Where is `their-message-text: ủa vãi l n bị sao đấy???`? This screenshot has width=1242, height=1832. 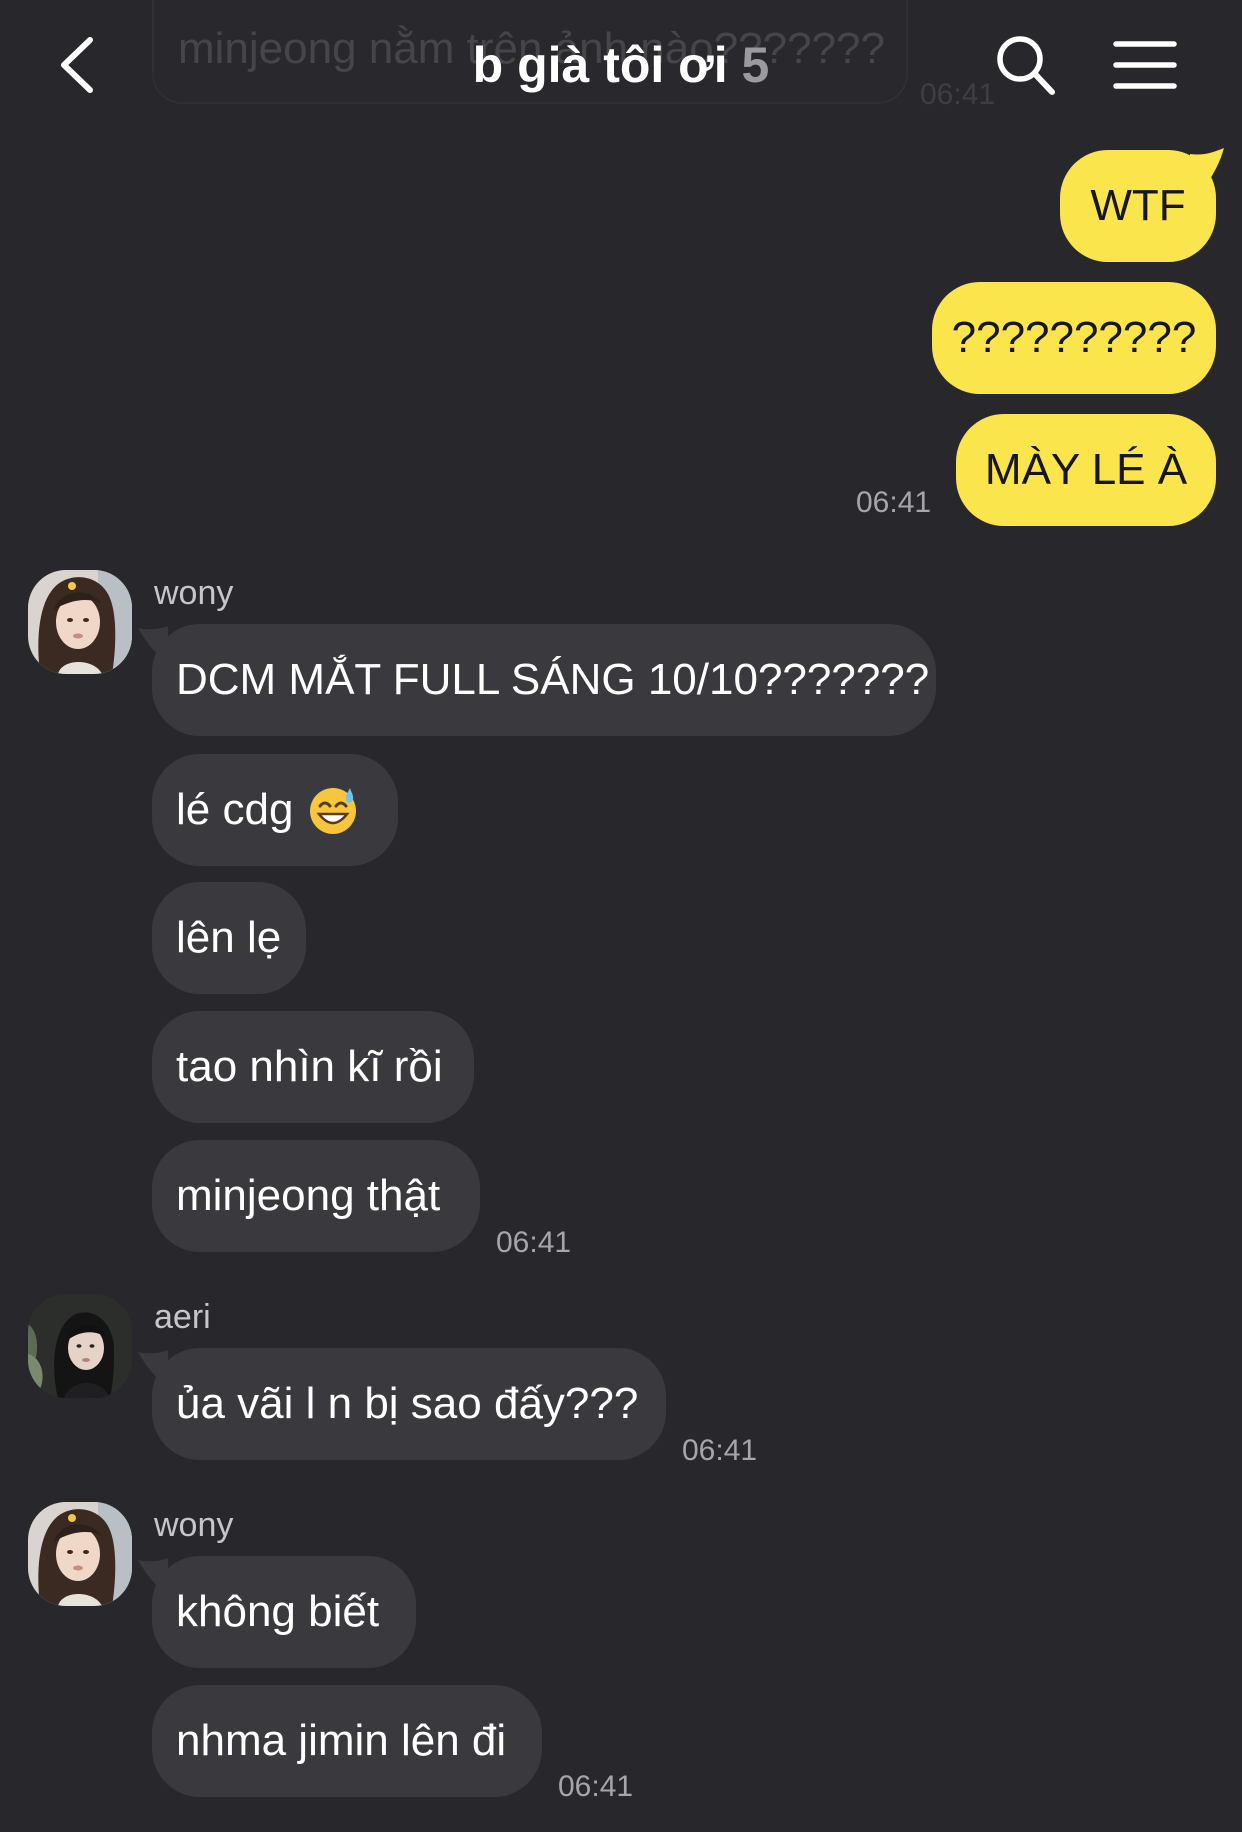
their-message-text: ủa vãi l n bị sao đấy??? is located at coordinates (407, 1403).